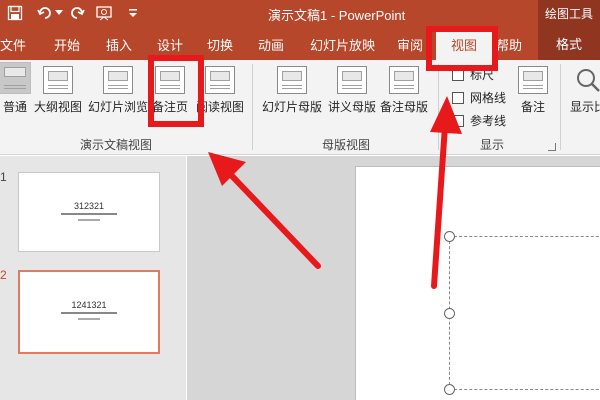  What do you see at coordinates (458, 120) in the screenshot?
I see `guides-checkbox-box` at bounding box center [458, 120].